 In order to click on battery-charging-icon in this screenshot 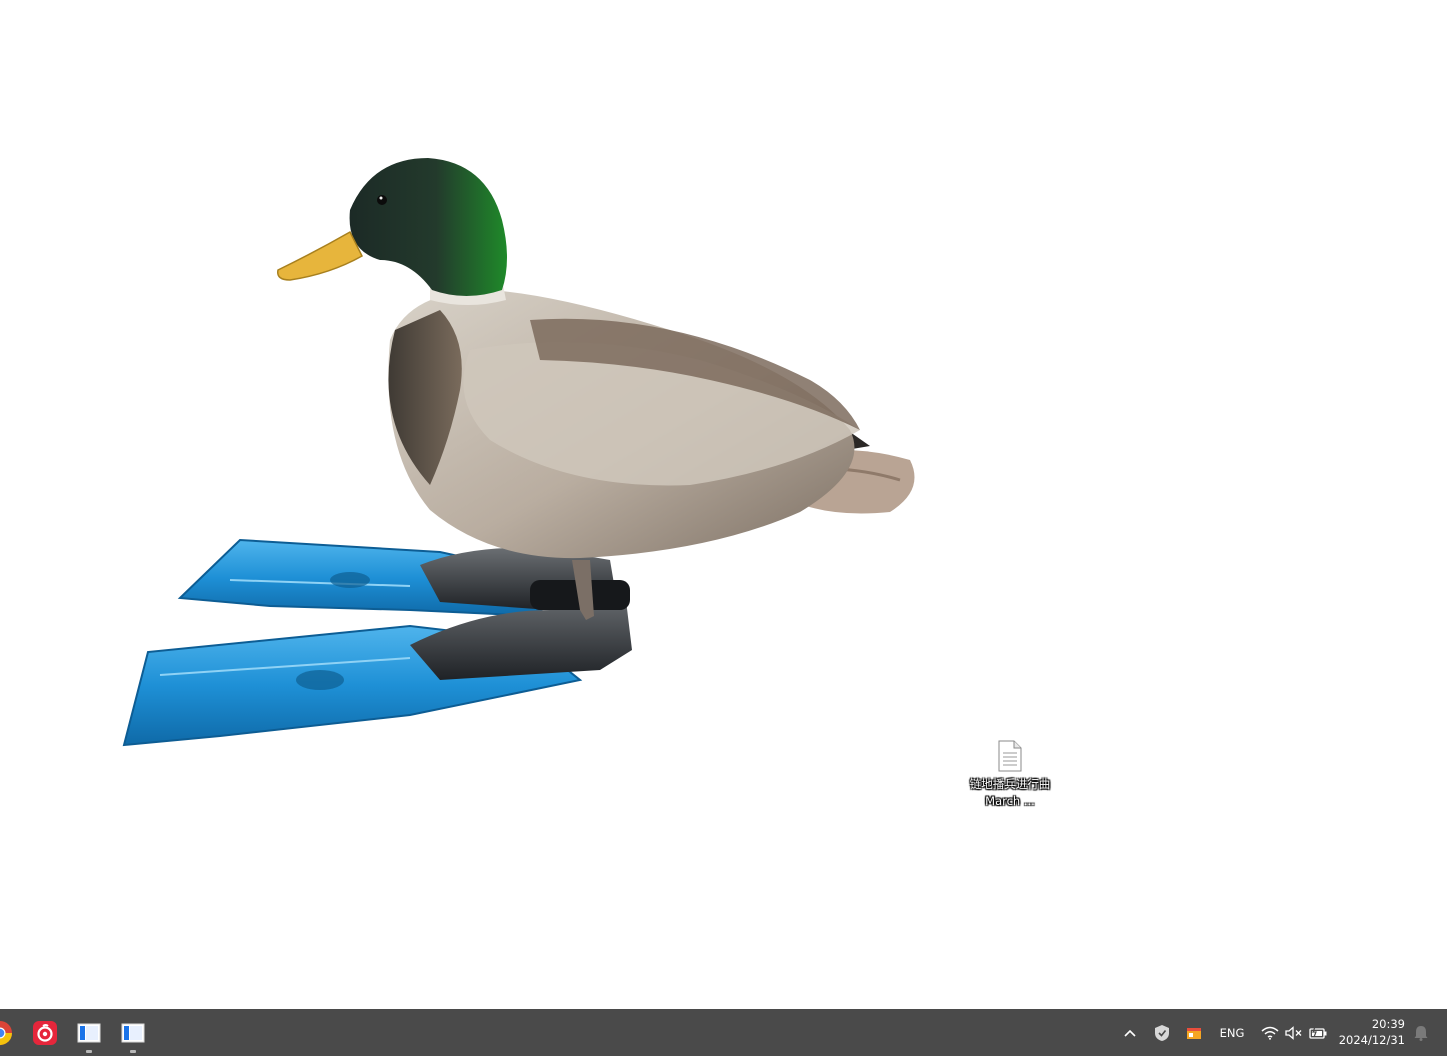, I will do `click(1318, 1032)`.